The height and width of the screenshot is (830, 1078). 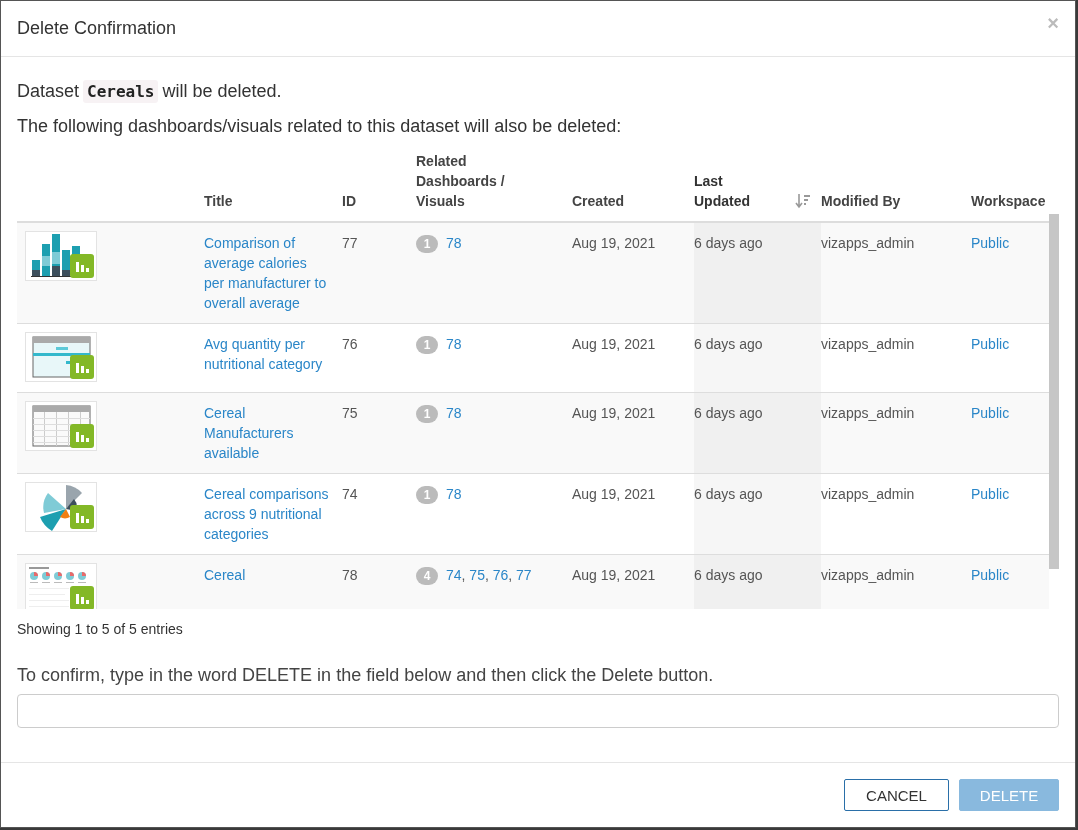 I want to click on dataset-message: Dataset Cereals will be deleted., so click(x=150, y=91).